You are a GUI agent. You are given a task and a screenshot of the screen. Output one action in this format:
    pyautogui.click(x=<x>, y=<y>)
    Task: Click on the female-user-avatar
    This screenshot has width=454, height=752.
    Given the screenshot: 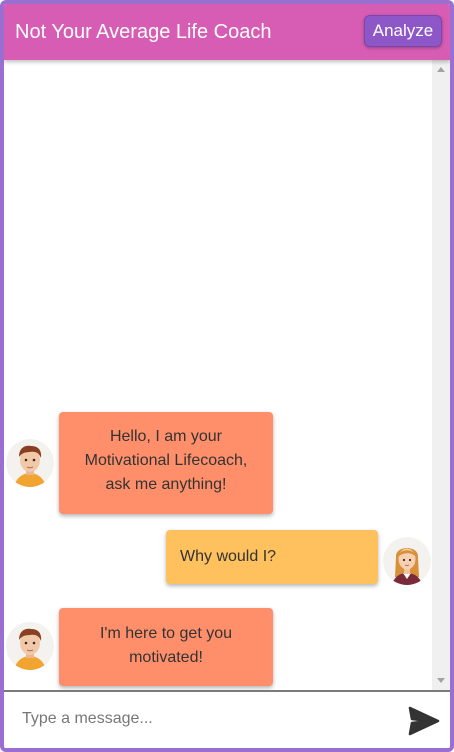 What is the action you would take?
    pyautogui.click(x=407, y=561)
    